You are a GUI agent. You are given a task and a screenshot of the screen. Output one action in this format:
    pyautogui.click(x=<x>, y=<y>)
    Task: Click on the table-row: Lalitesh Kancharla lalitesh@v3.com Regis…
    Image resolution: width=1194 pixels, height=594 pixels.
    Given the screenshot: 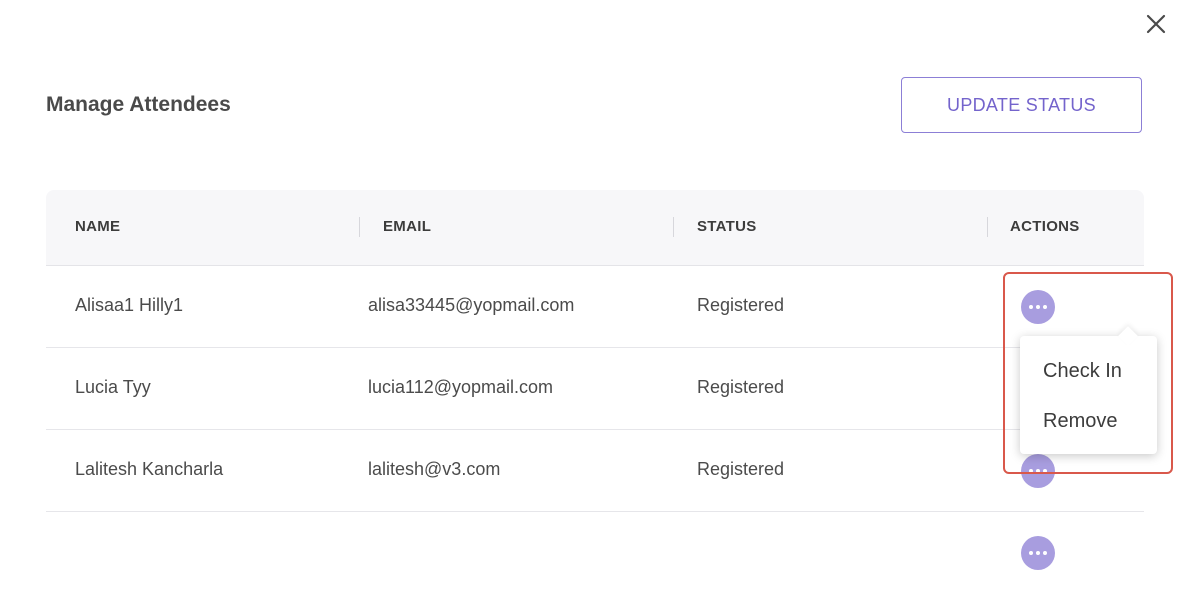 What is the action you would take?
    pyautogui.click(x=595, y=471)
    